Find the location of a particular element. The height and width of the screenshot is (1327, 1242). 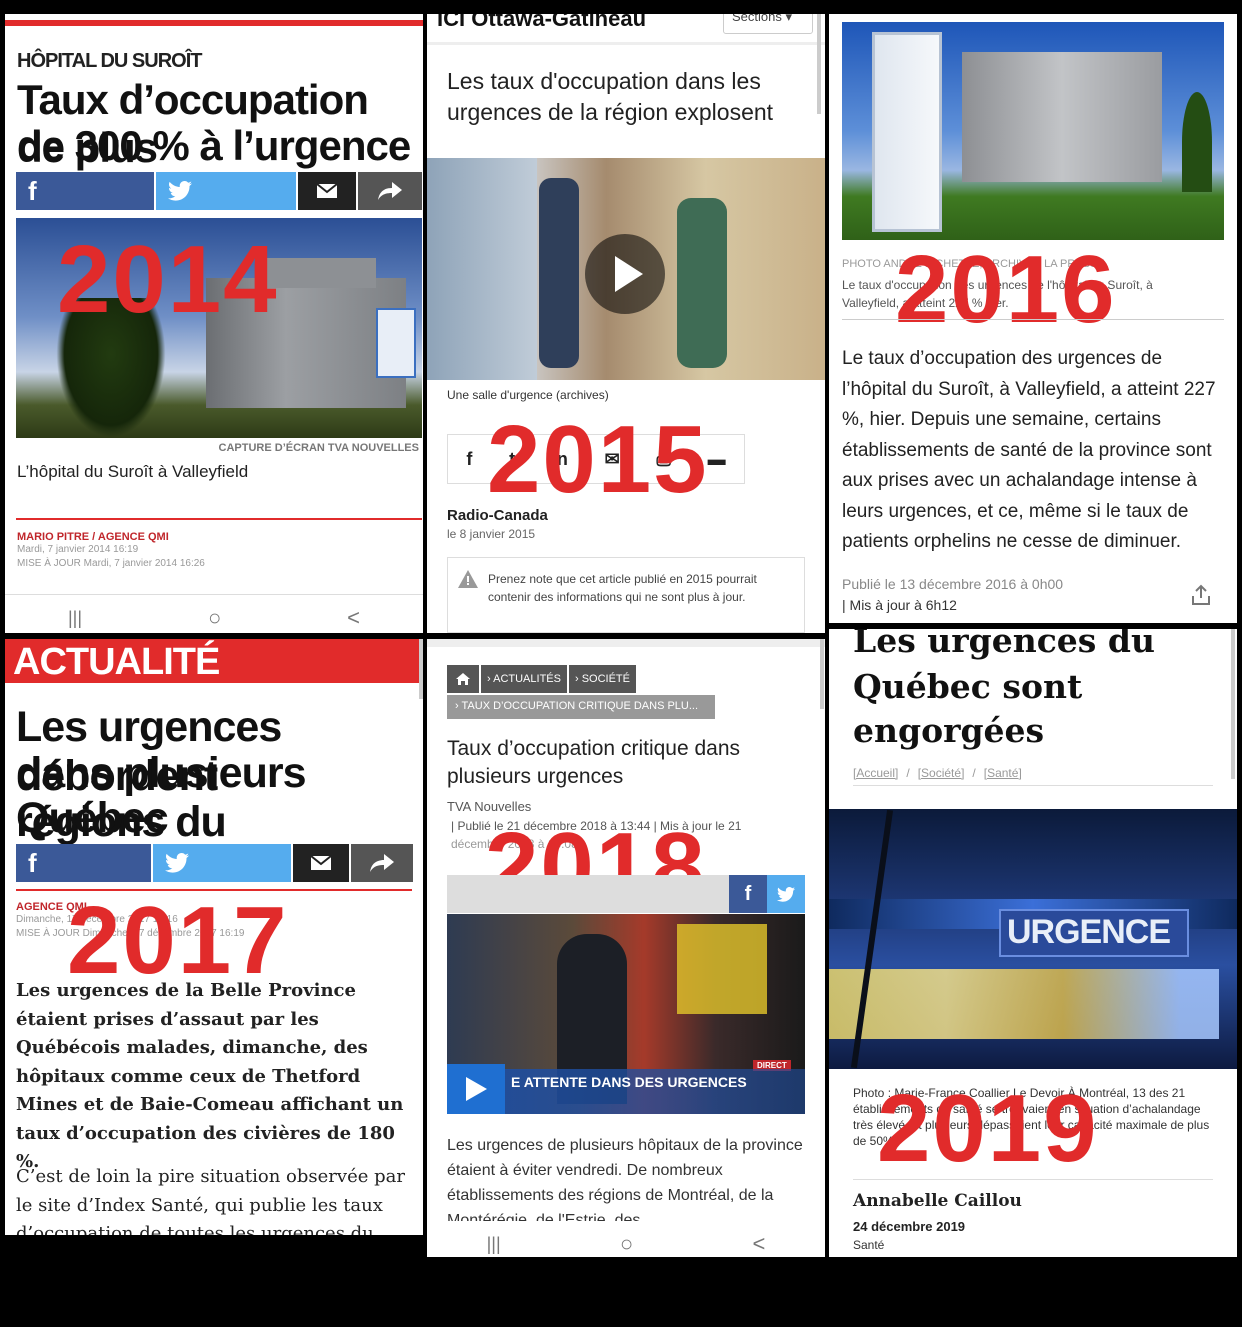

top-red-rule is located at coordinates (214, 23).